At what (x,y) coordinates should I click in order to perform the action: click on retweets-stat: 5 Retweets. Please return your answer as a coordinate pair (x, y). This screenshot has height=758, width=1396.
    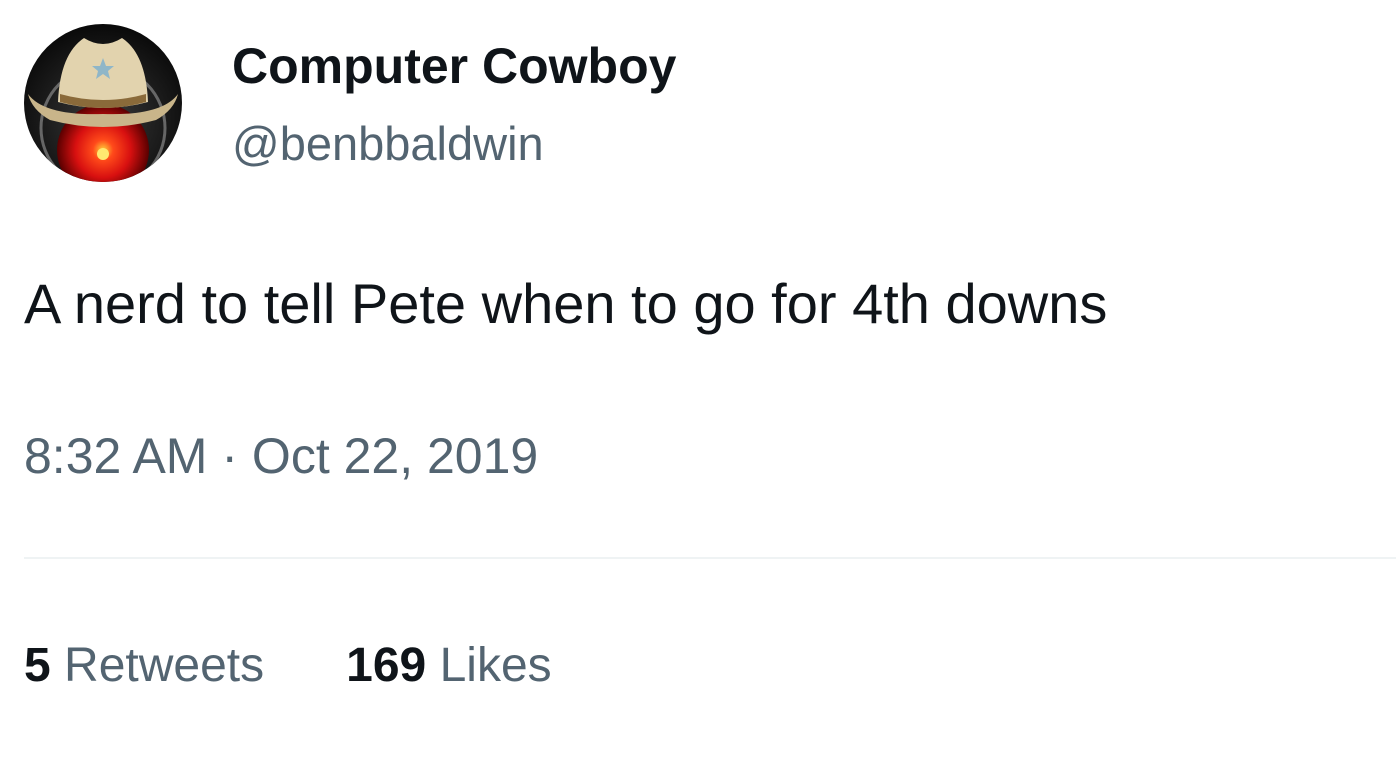
    Looking at the image, I should click on (144, 666).